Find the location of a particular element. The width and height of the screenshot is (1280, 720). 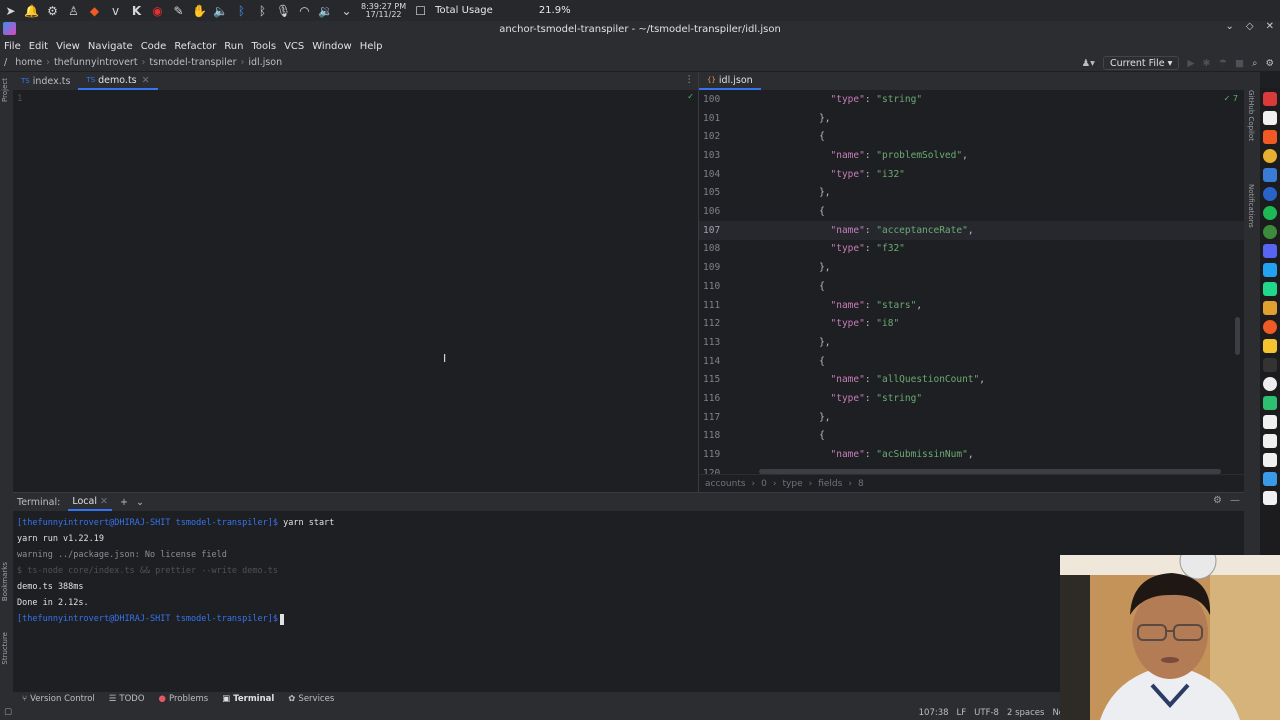

code-line: 105 }, is located at coordinates (971, 193).